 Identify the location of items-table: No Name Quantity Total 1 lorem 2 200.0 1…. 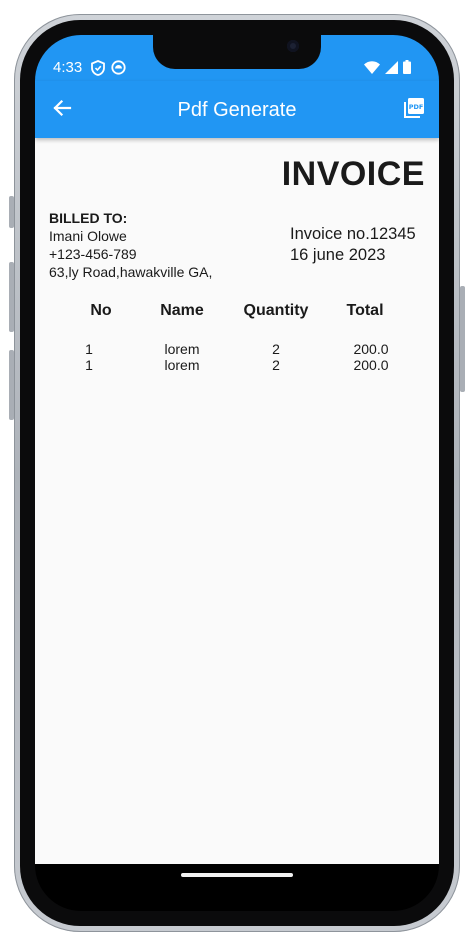
(237, 337).